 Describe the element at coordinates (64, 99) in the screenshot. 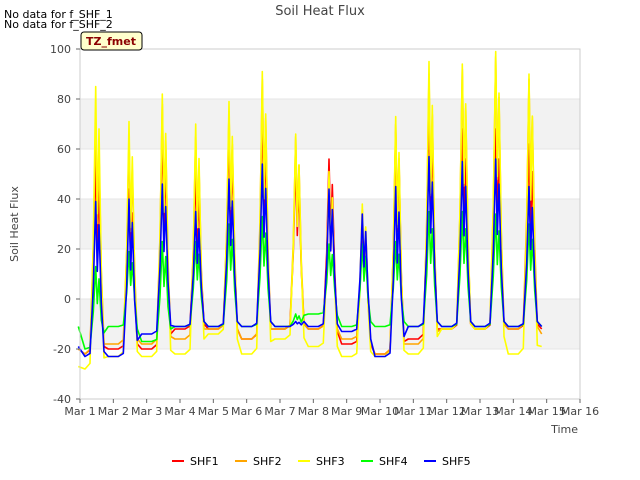

I see `y-tick-label: 80` at that location.